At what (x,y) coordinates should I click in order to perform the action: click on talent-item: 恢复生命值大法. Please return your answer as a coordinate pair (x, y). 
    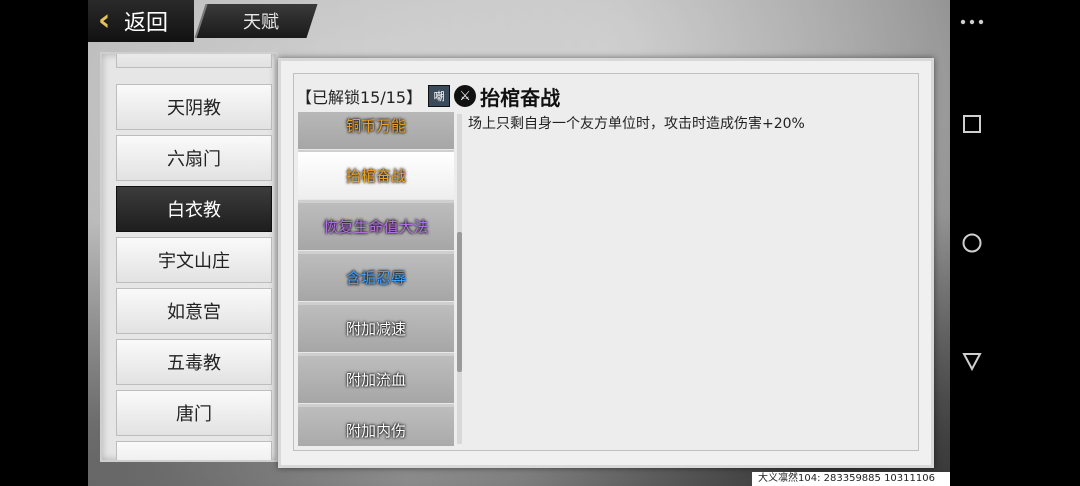
    Looking at the image, I should click on (376, 227).